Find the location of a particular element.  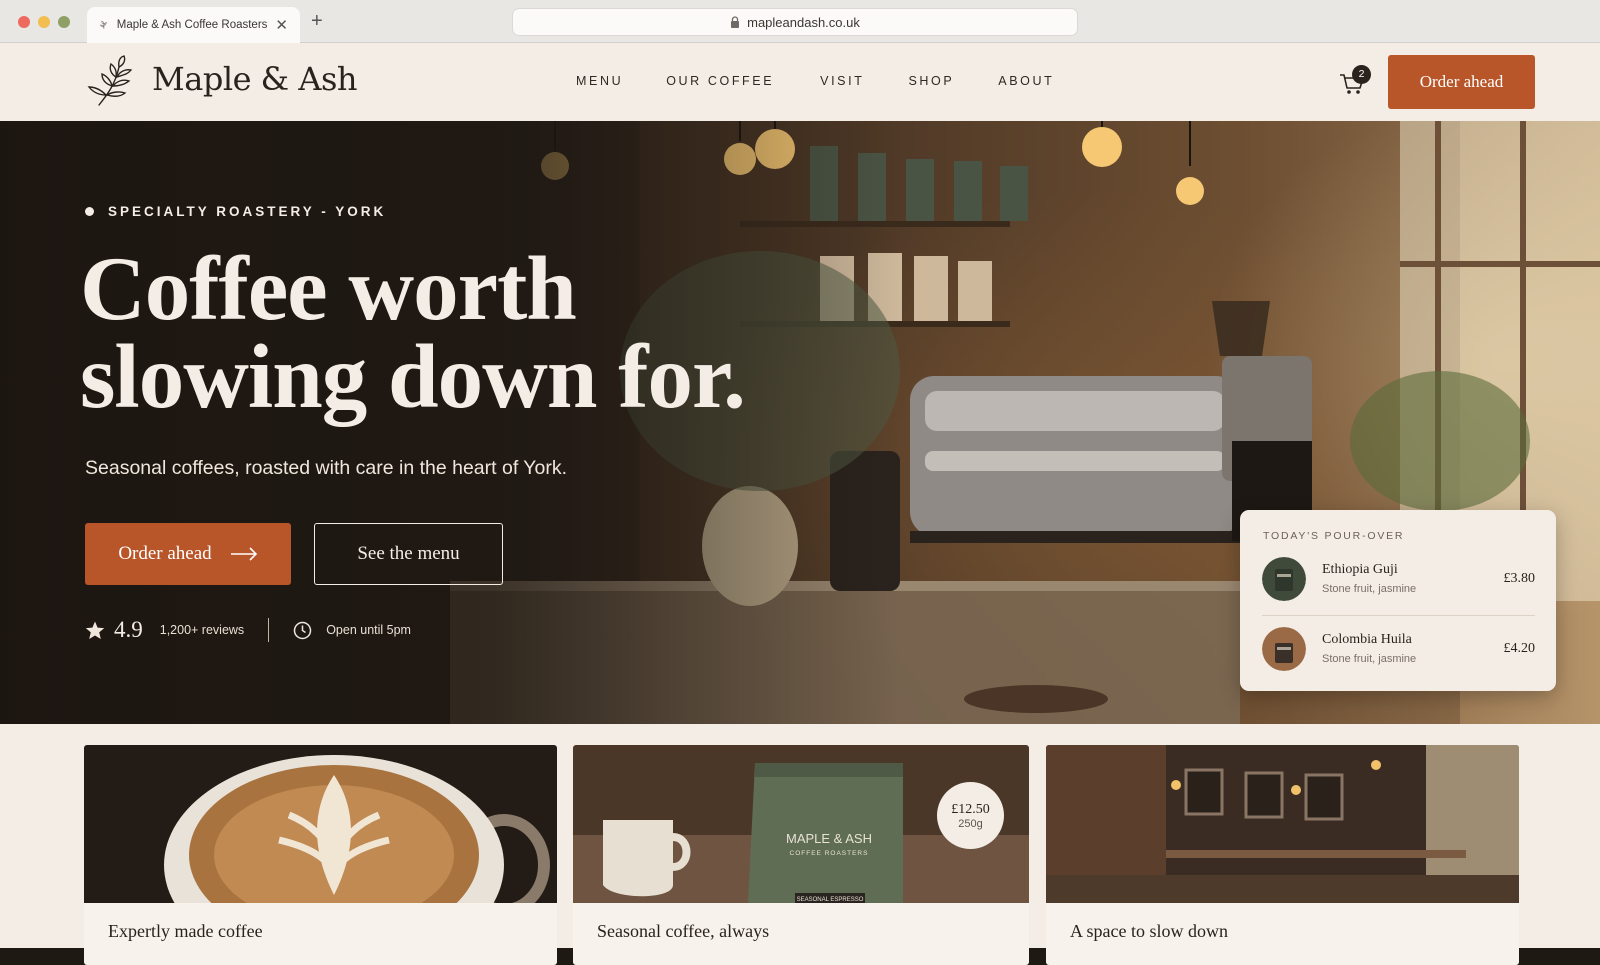

leaf-logo-icon is located at coordinates (112, 81).